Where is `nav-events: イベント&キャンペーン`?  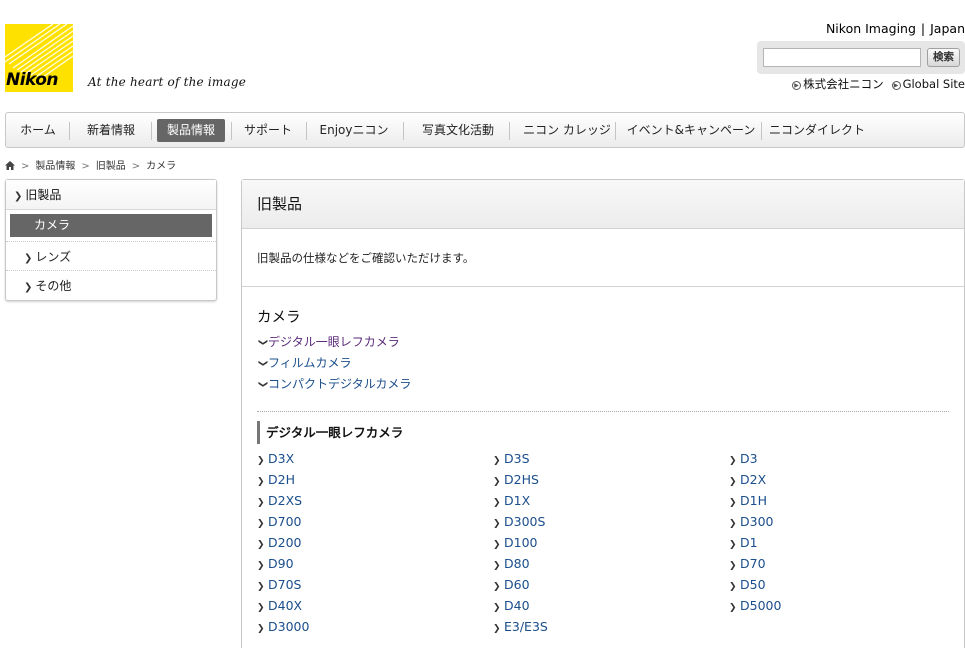
nav-events: イベント&キャンペーン is located at coordinates (691, 130).